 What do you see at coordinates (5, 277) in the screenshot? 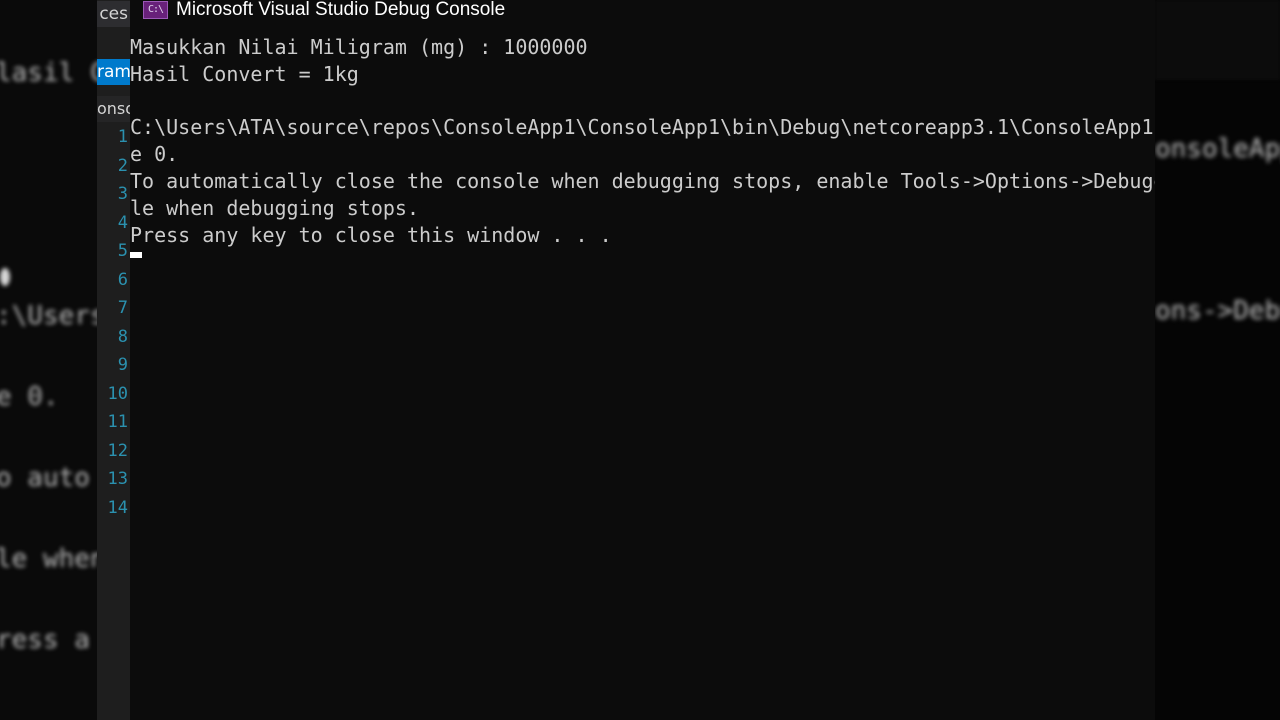
I see `mouse-pointer-icon` at bounding box center [5, 277].